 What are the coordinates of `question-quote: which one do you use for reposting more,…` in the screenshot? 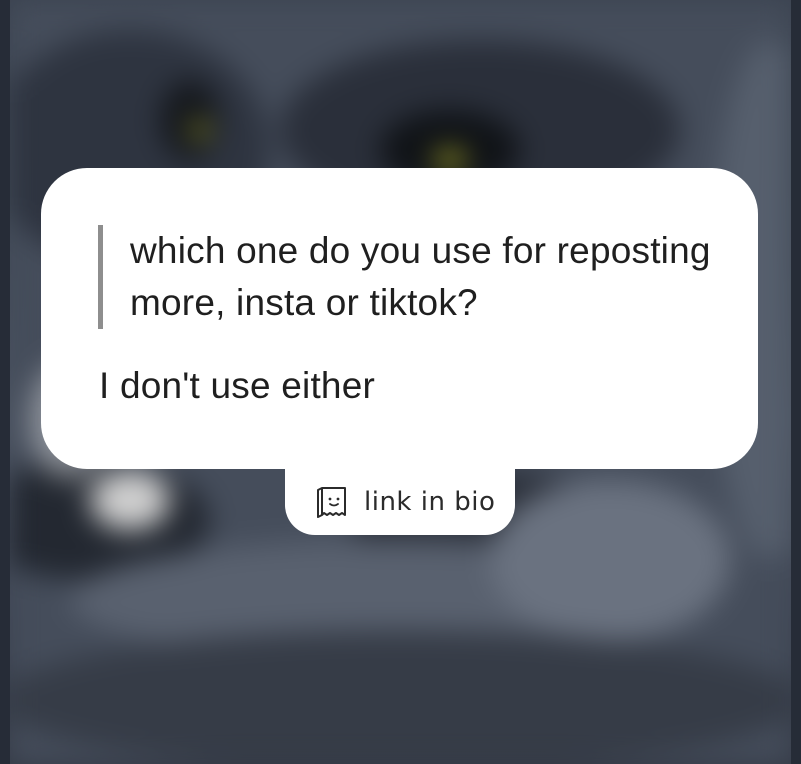 It's located at (414, 277).